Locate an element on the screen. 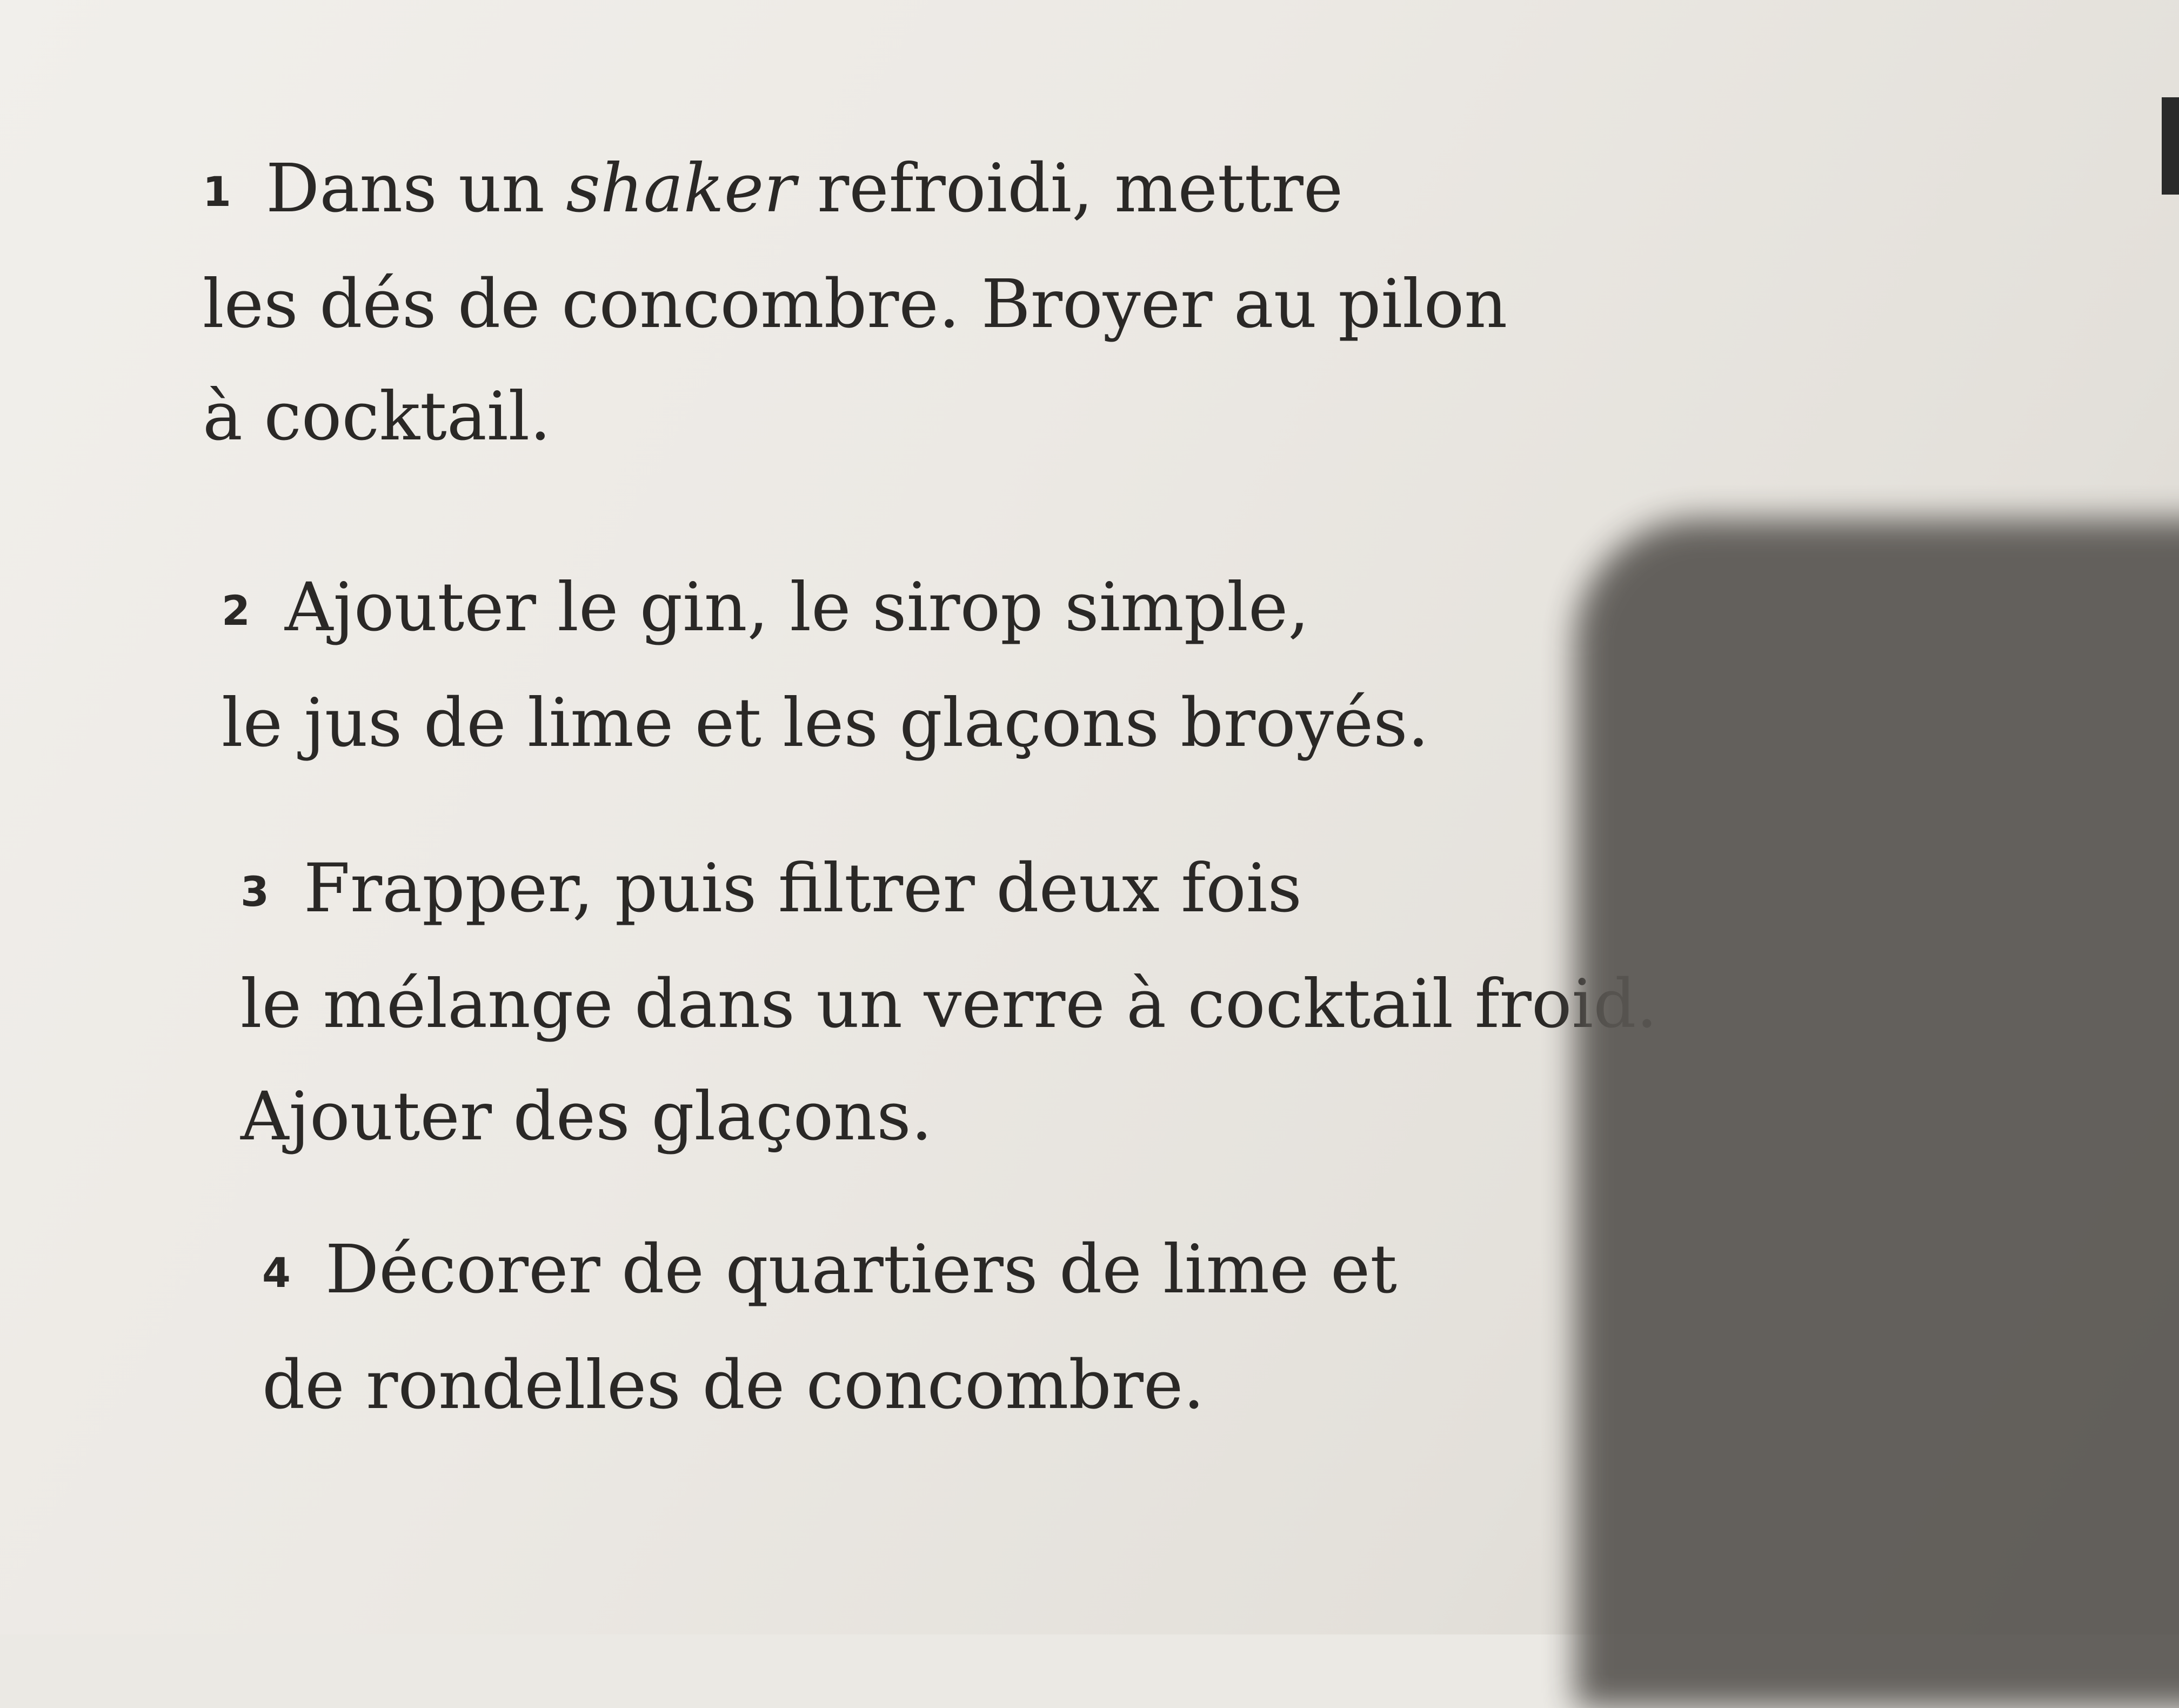 The image size is (2179, 1708). step-line: 1 Dans un shaker refroidi, mettre is located at coordinates (855, 190).